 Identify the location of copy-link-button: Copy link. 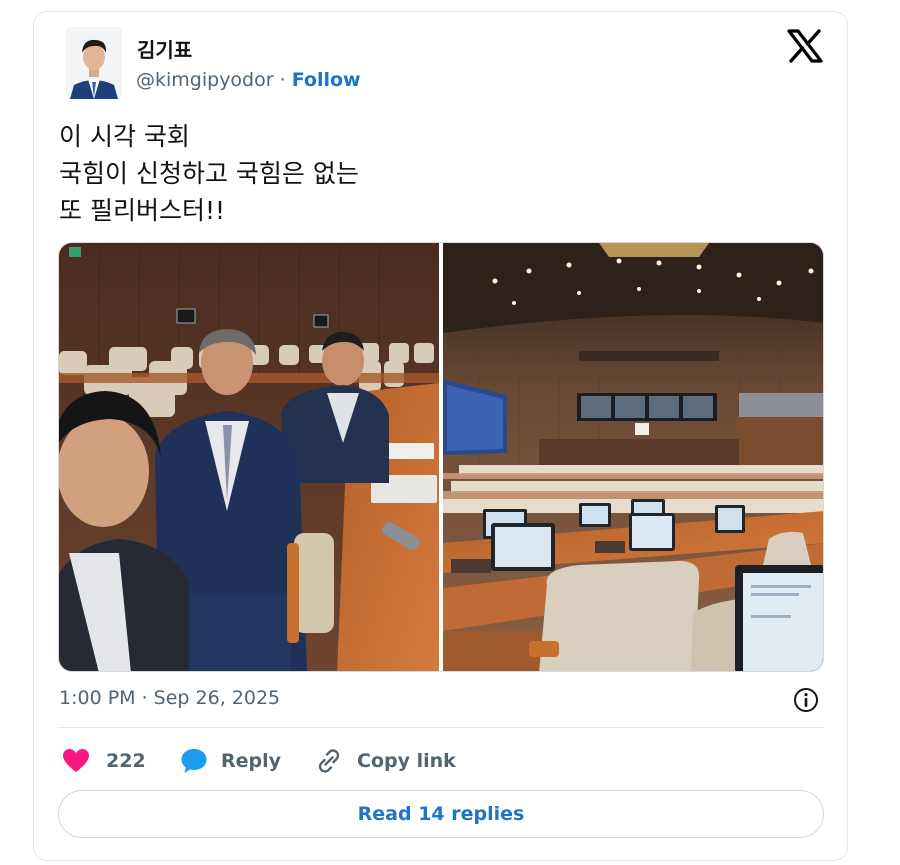
(385, 761).